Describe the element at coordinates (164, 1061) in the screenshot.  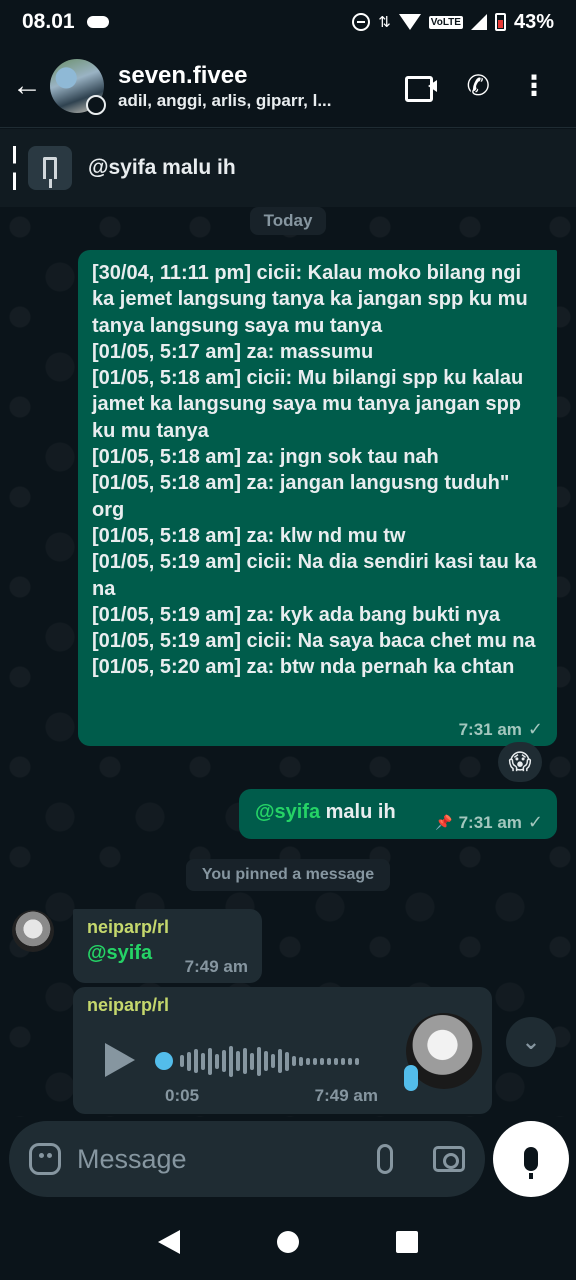
I see `seek-handle` at that location.